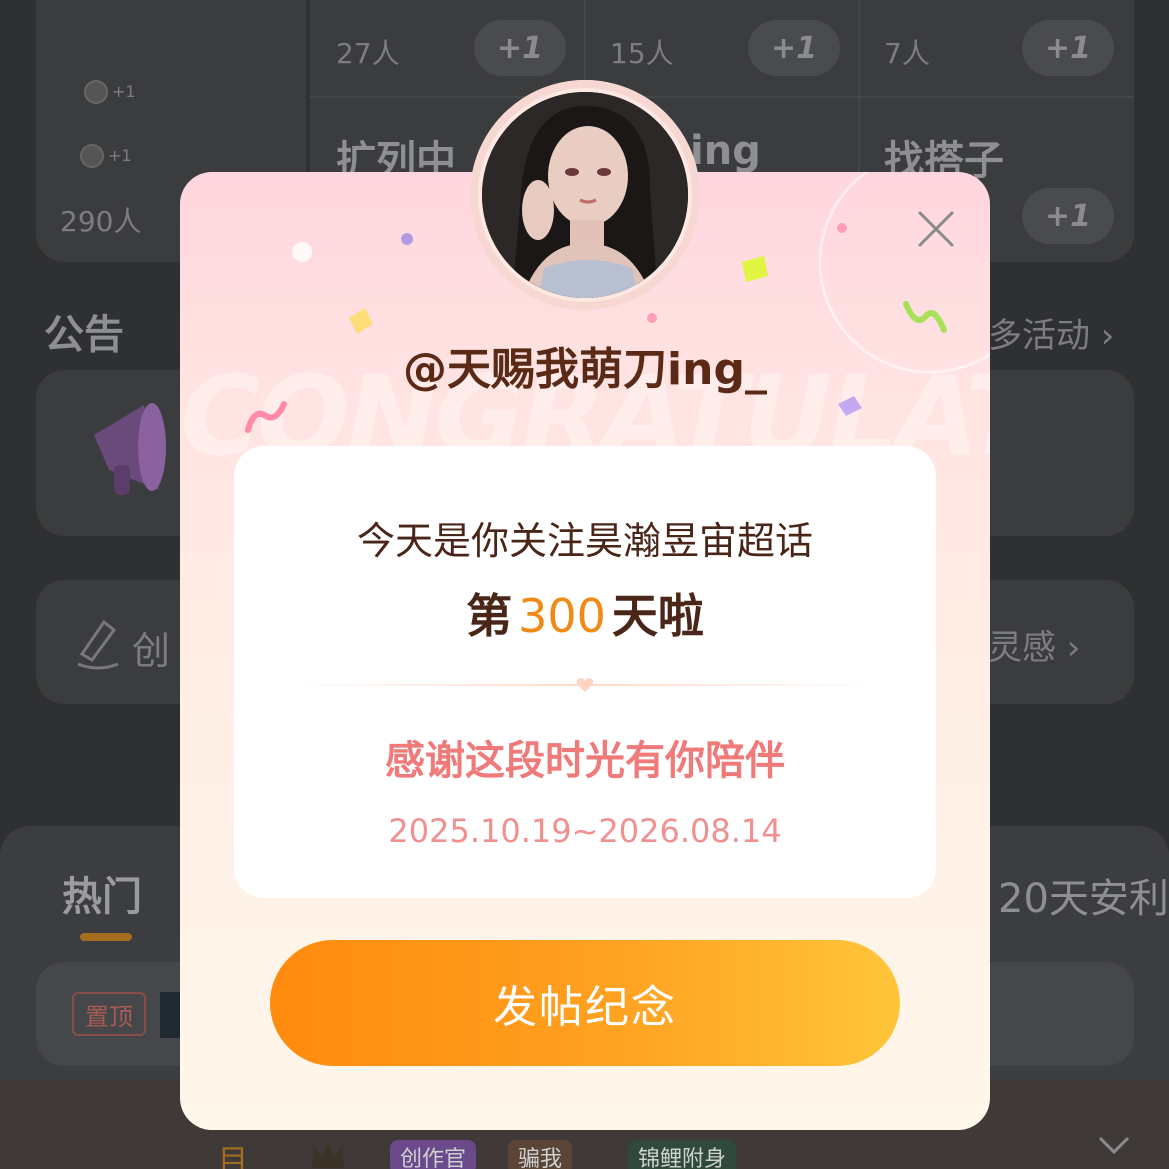 Image resolution: width=1169 pixels, height=1169 pixels. What do you see at coordinates (722, 97) in the screenshot?
I see `divider` at bounding box center [722, 97].